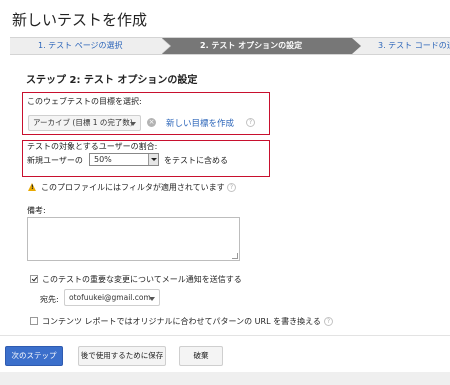 The height and width of the screenshot is (385, 450). What do you see at coordinates (196, 160) in the screenshot?
I see `traffic-suffix: をテストに含める` at bounding box center [196, 160].